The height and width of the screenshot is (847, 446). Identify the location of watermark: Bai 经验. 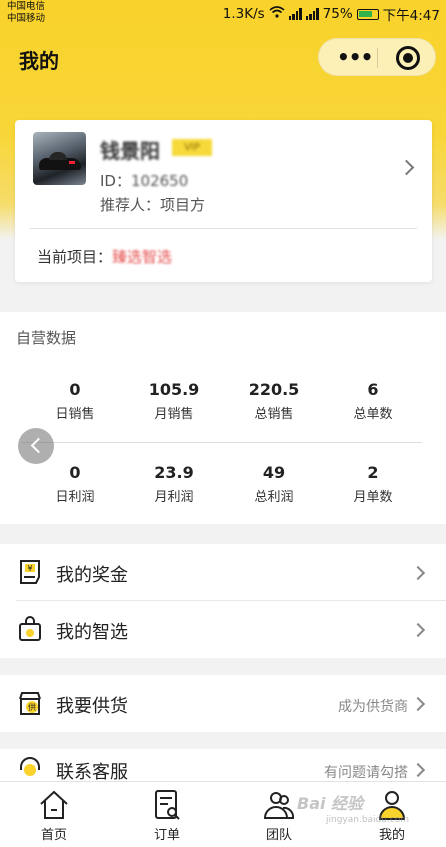
(330, 803).